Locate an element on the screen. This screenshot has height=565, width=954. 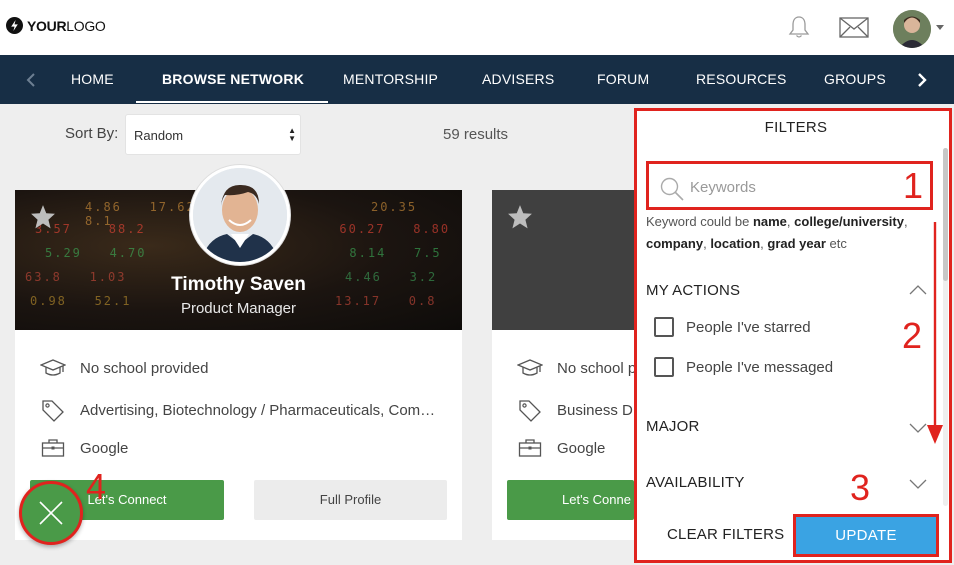
sort-select: Random ▲ ▼ is located at coordinates (213, 134).